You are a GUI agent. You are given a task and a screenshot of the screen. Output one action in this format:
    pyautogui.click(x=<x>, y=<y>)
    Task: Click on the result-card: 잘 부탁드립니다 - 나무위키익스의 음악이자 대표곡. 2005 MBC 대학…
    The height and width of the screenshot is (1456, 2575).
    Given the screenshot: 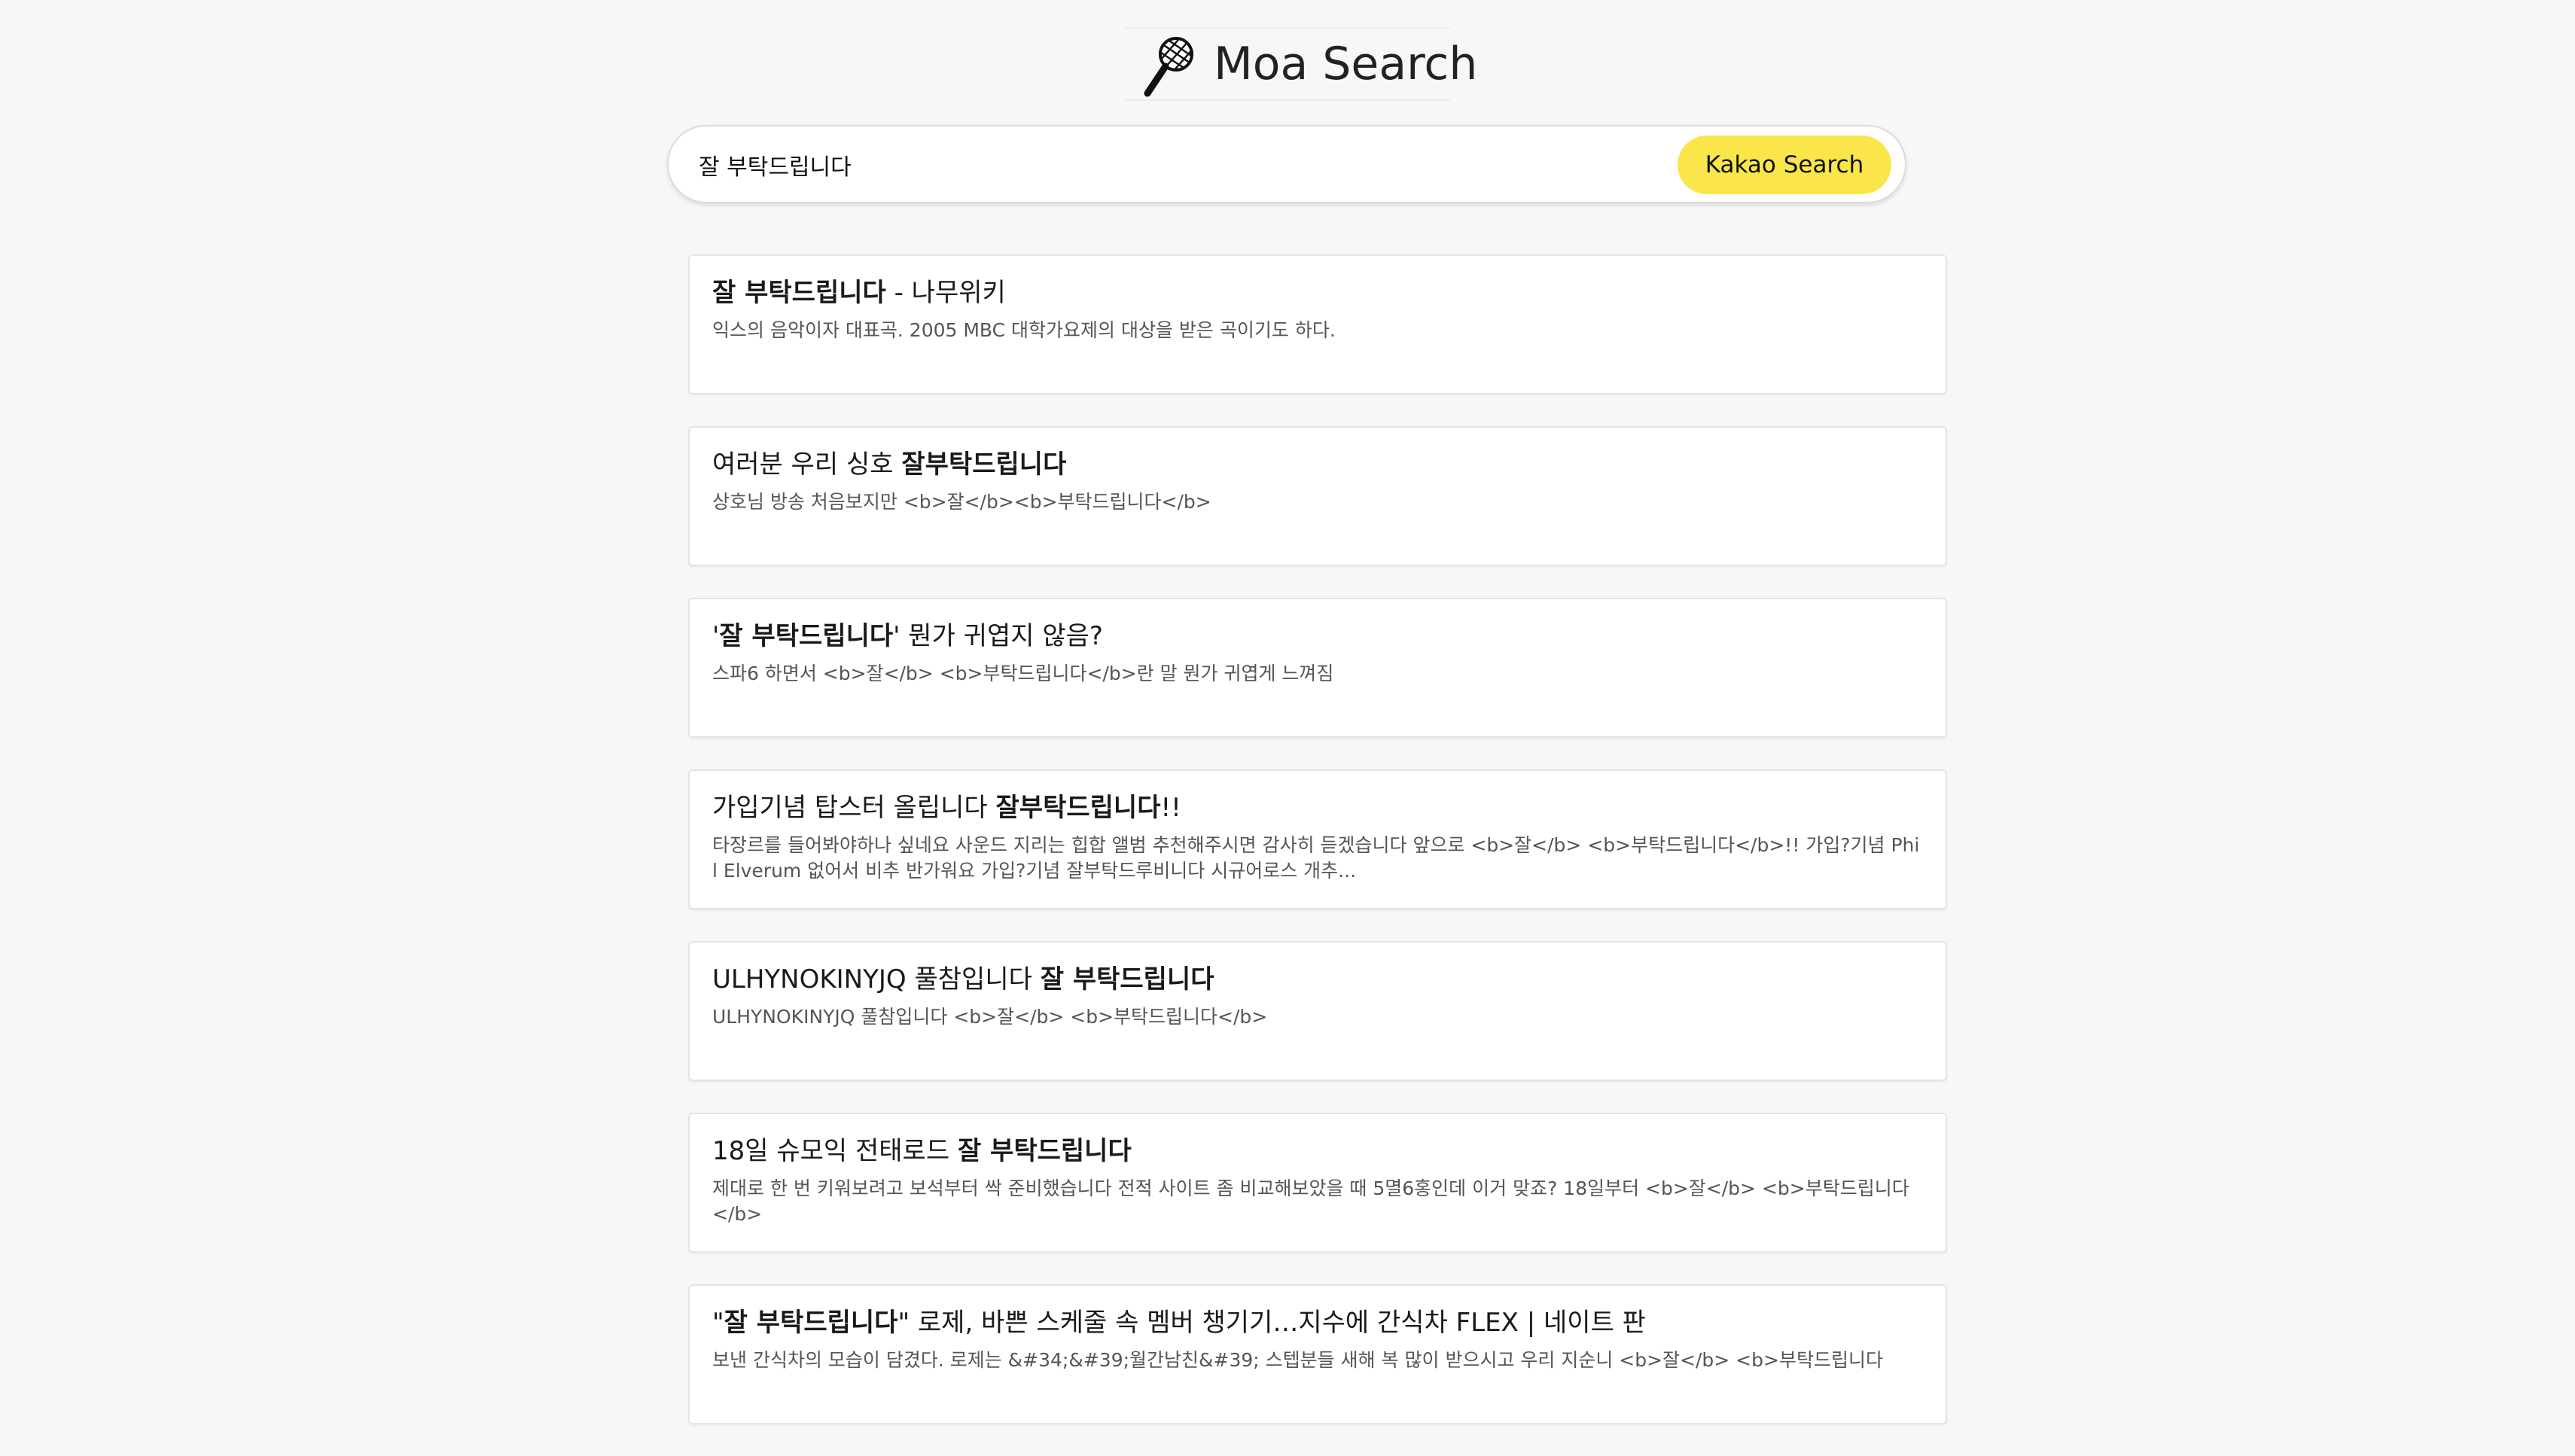 What is the action you would take?
    pyautogui.click(x=1317, y=324)
    